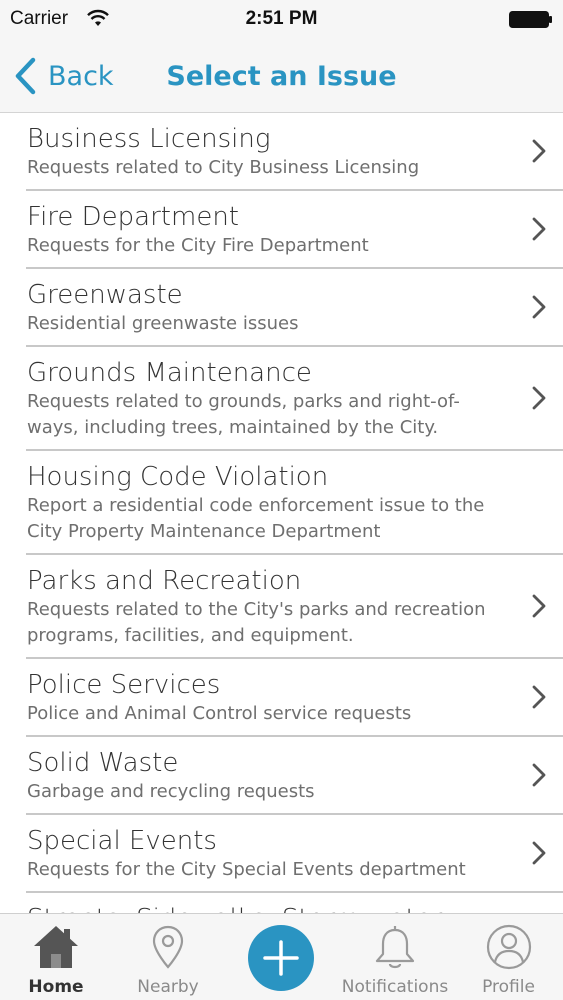  I want to click on back-button: Back, so click(64, 76).